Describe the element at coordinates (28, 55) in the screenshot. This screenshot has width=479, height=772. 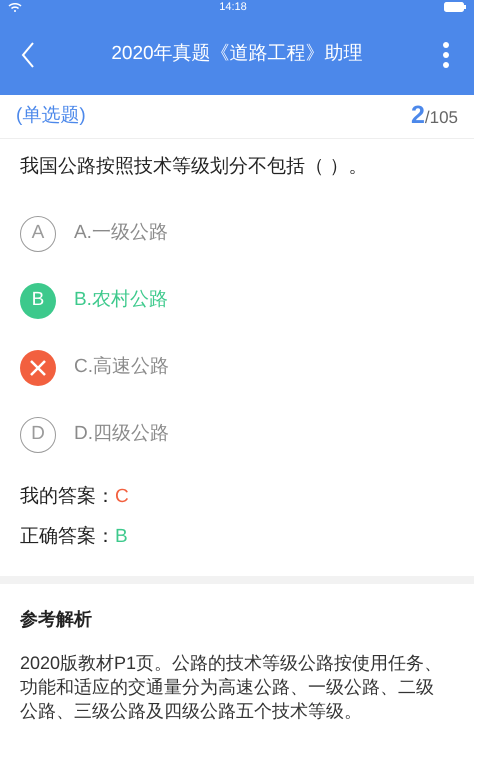
I see `back-icon` at that location.